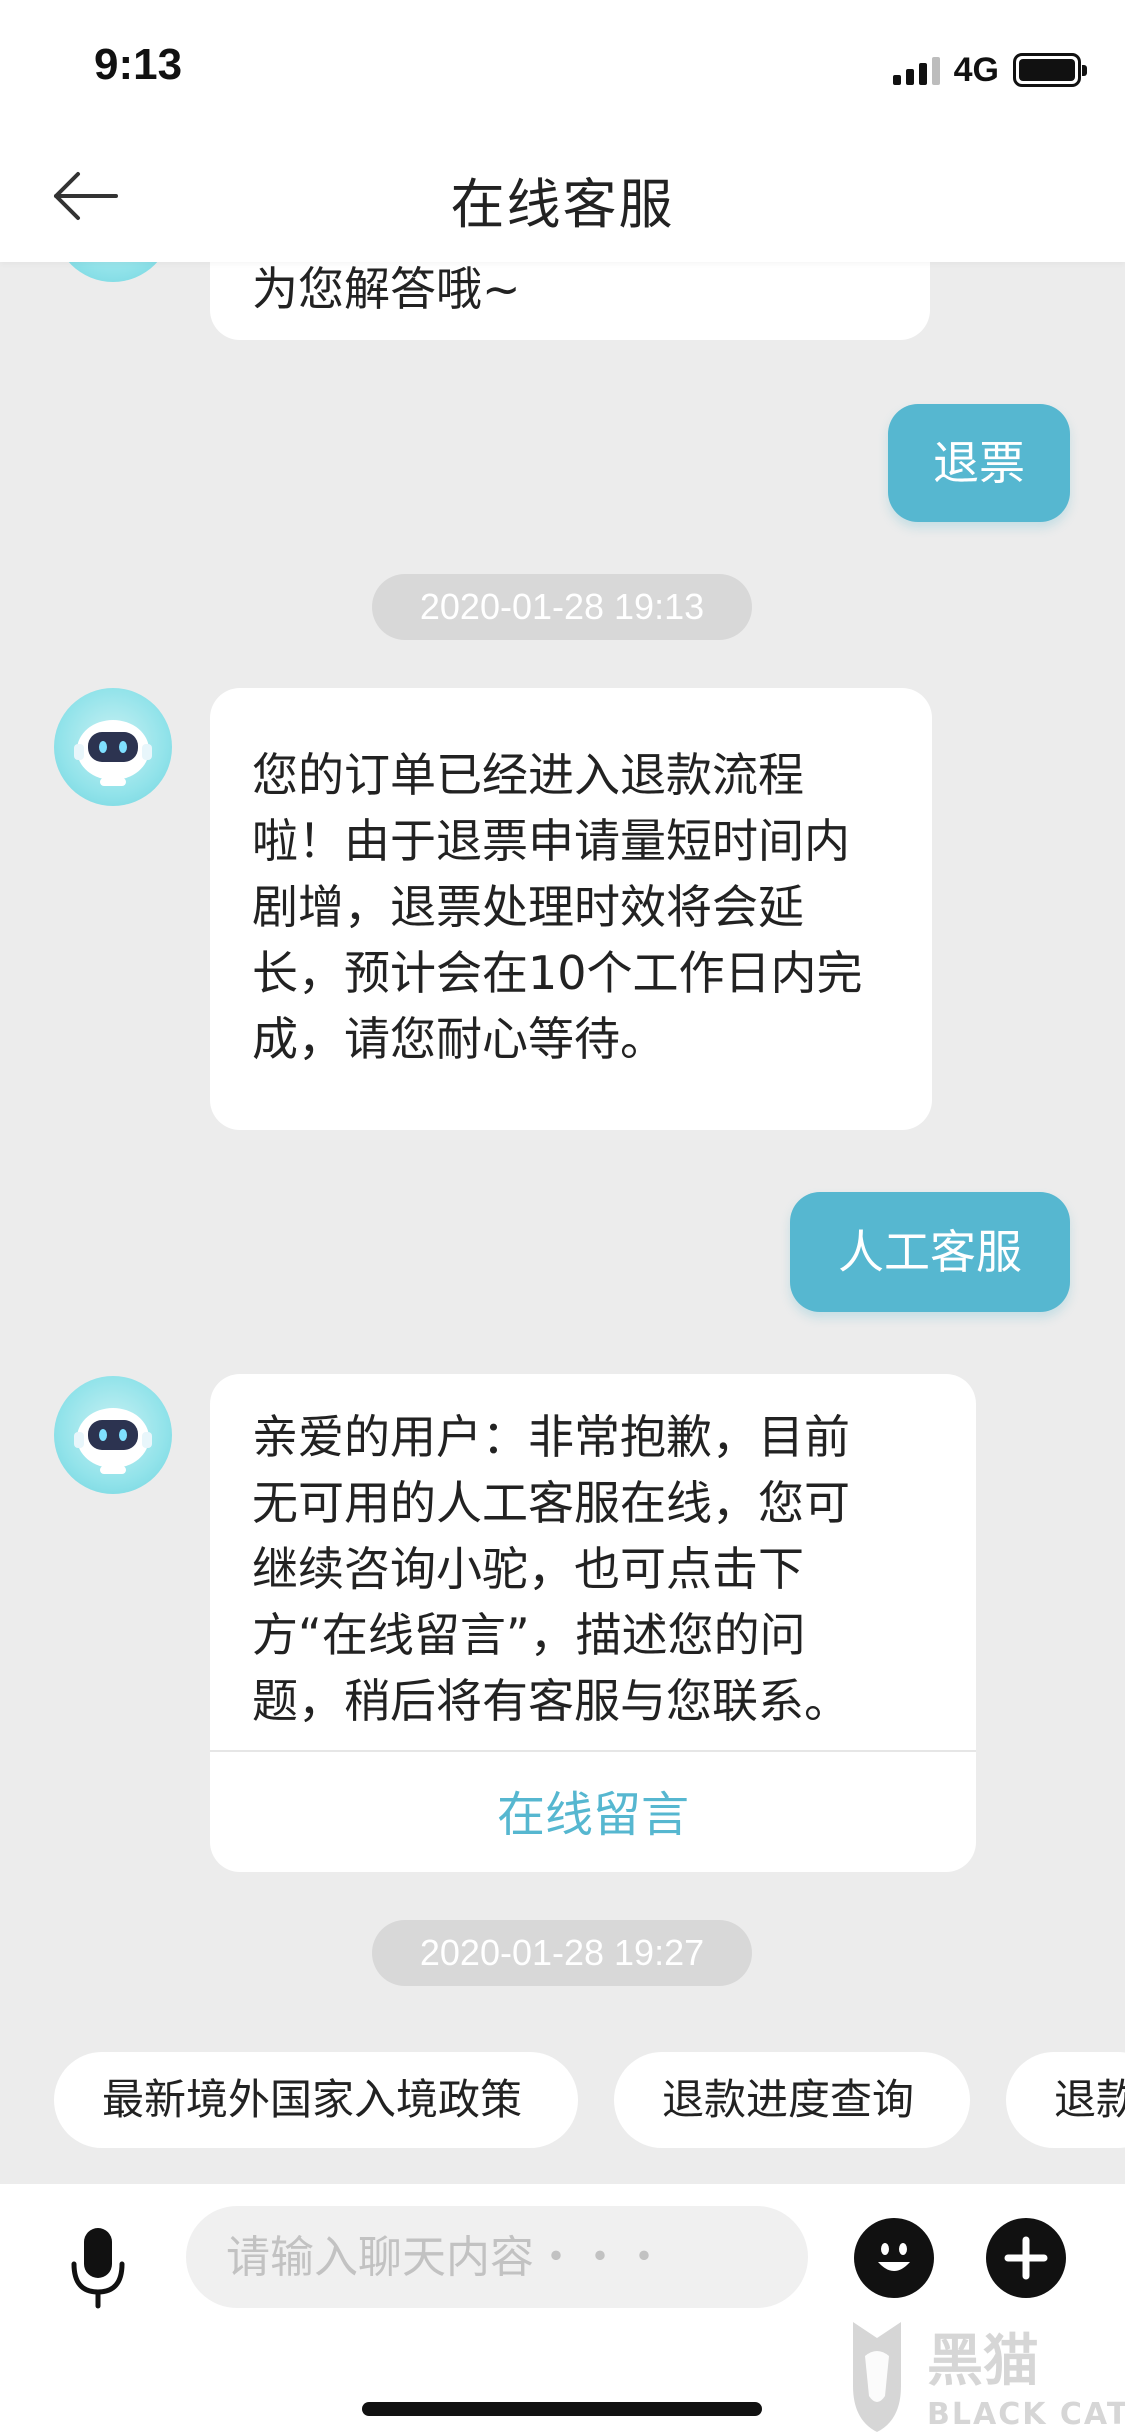  I want to click on timestamp: 2020-01-28 19:13, so click(562, 607).